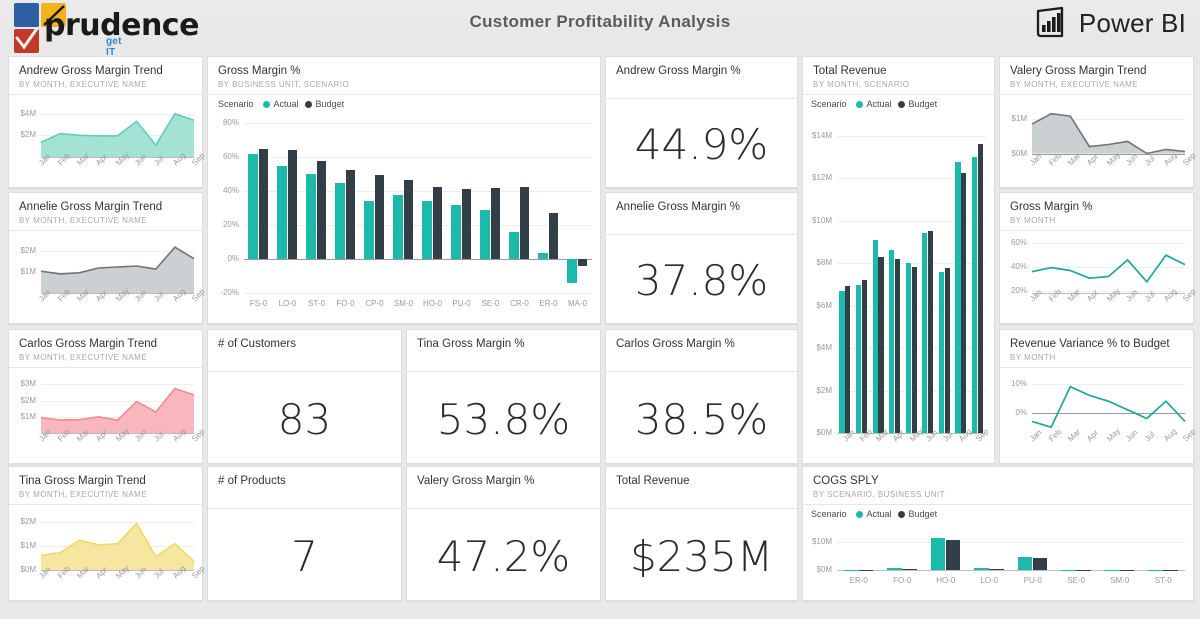  What do you see at coordinates (304, 533) in the screenshot?
I see `tile-number-of-products: # of Products 7` at bounding box center [304, 533].